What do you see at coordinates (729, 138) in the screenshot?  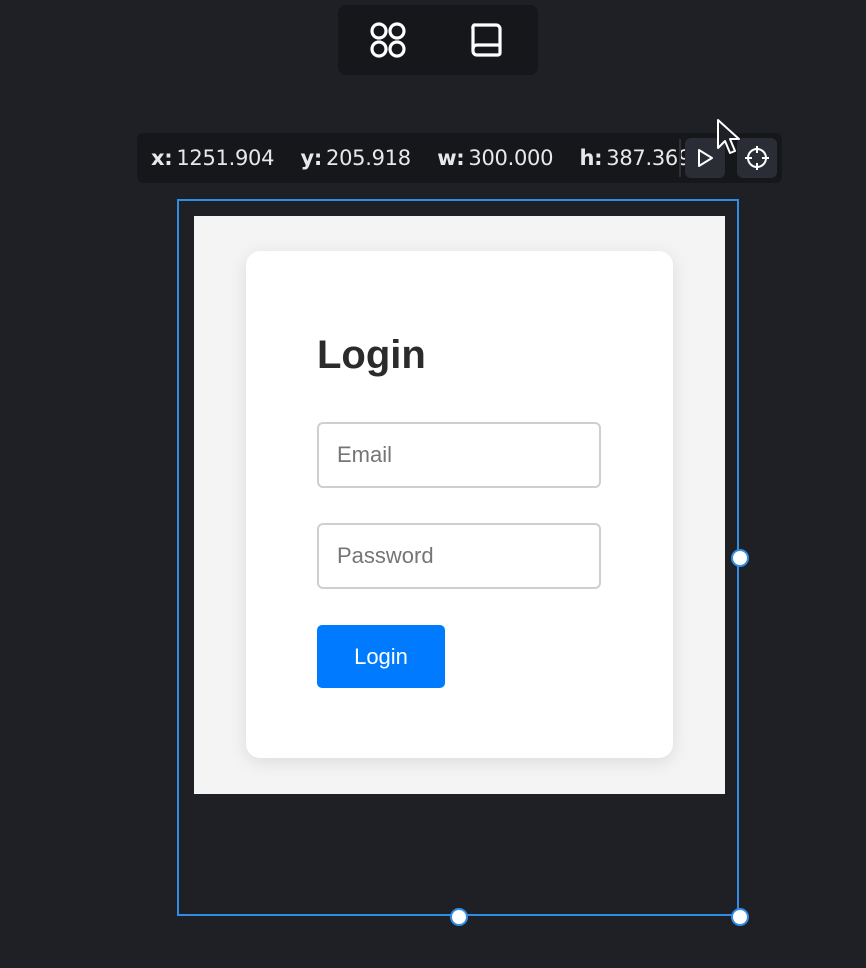 I see `mouse-cursor-icon` at bounding box center [729, 138].